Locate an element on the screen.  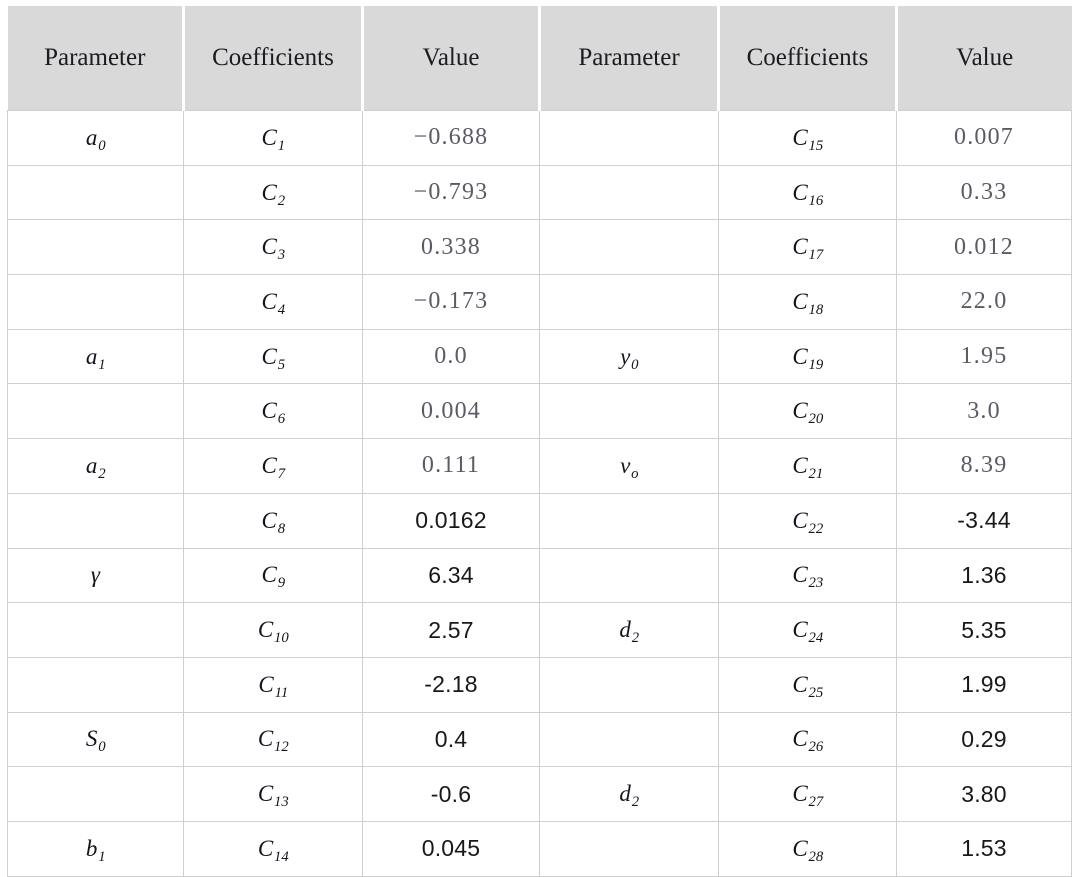
value-cell-left: -2.18 is located at coordinates (451, 684).